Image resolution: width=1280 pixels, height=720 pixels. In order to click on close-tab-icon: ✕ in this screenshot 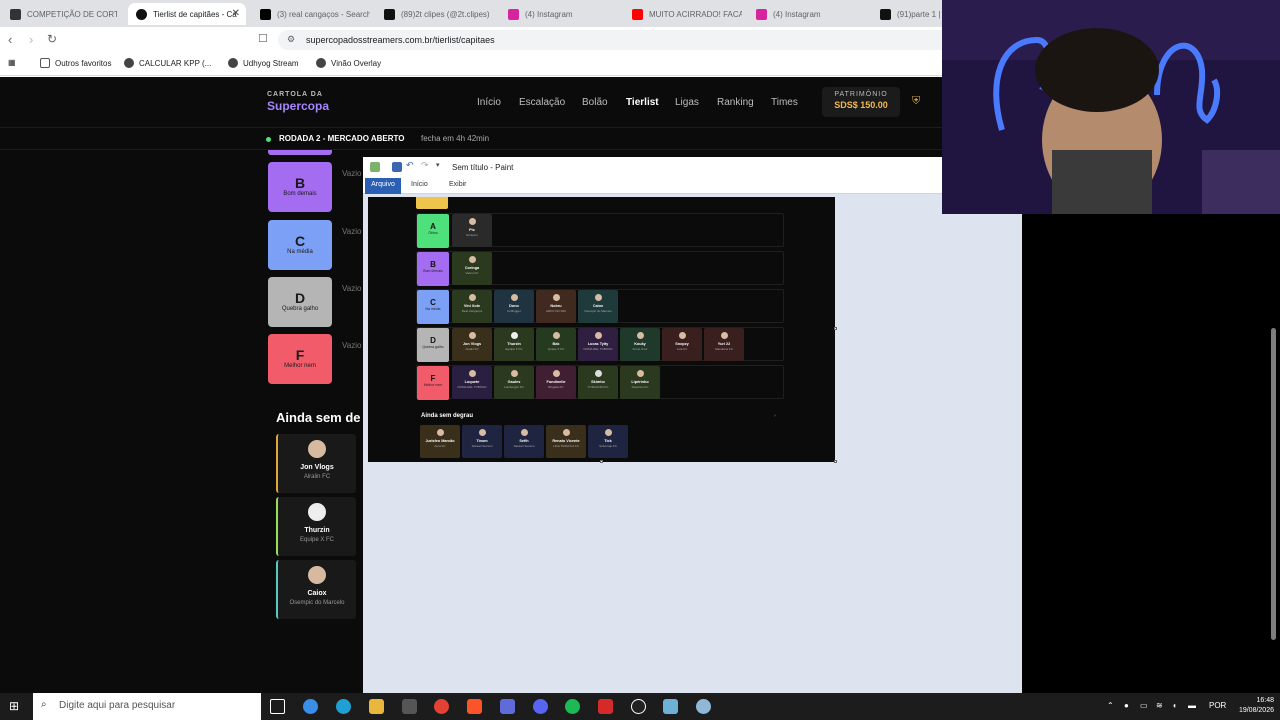, I will do `click(236, 13)`.